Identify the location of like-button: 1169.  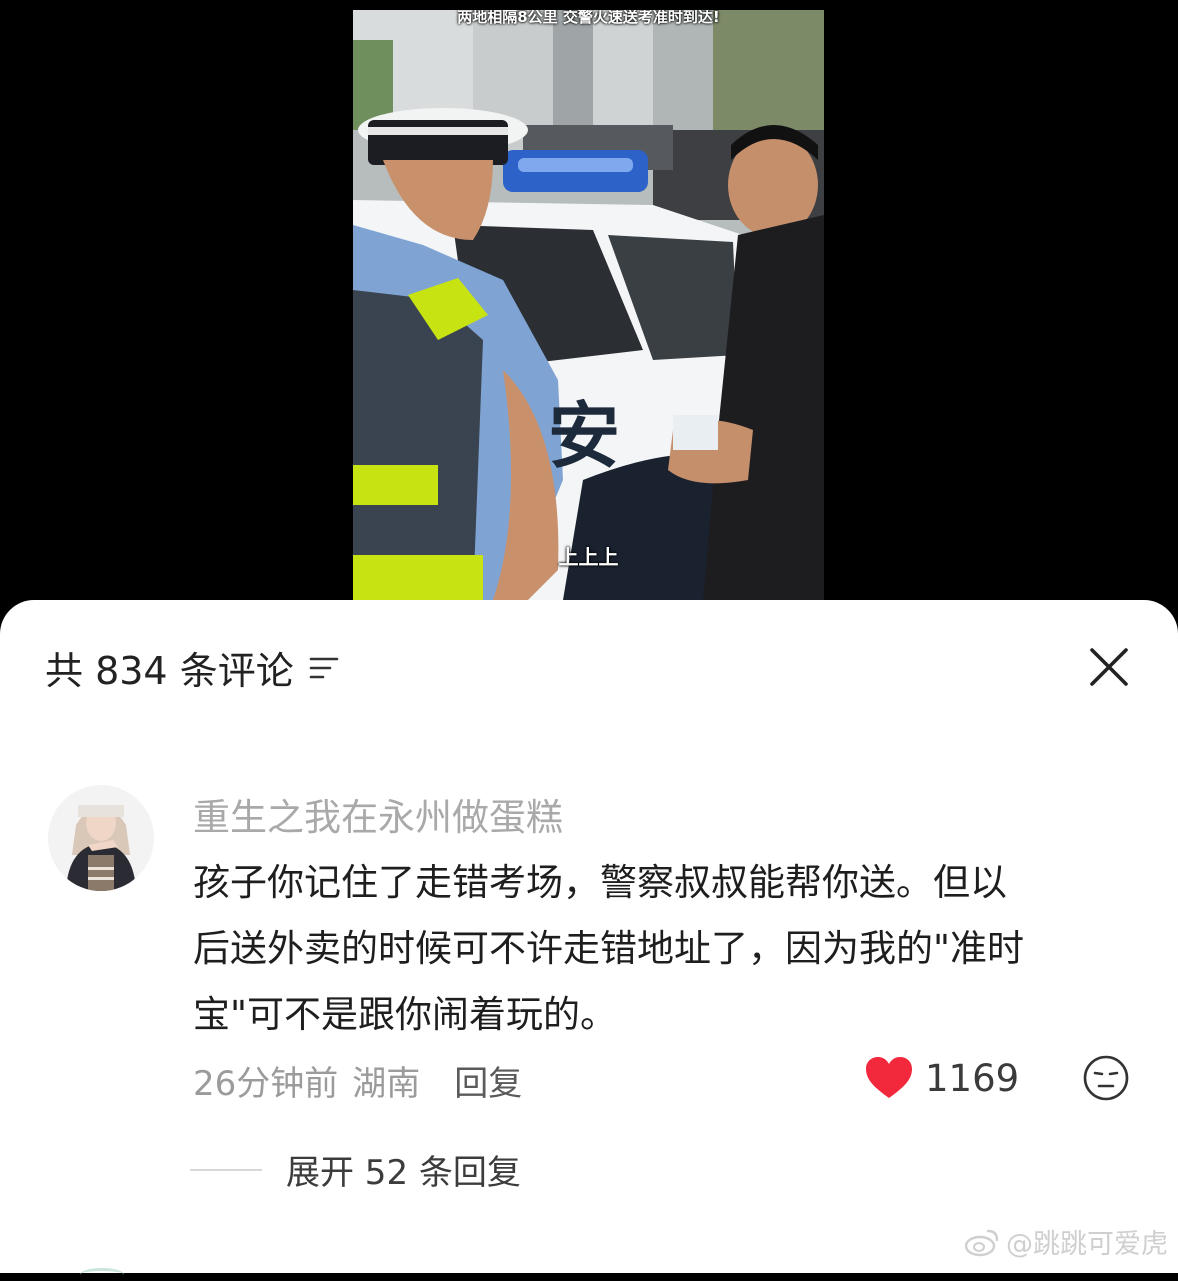
(942, 1078).